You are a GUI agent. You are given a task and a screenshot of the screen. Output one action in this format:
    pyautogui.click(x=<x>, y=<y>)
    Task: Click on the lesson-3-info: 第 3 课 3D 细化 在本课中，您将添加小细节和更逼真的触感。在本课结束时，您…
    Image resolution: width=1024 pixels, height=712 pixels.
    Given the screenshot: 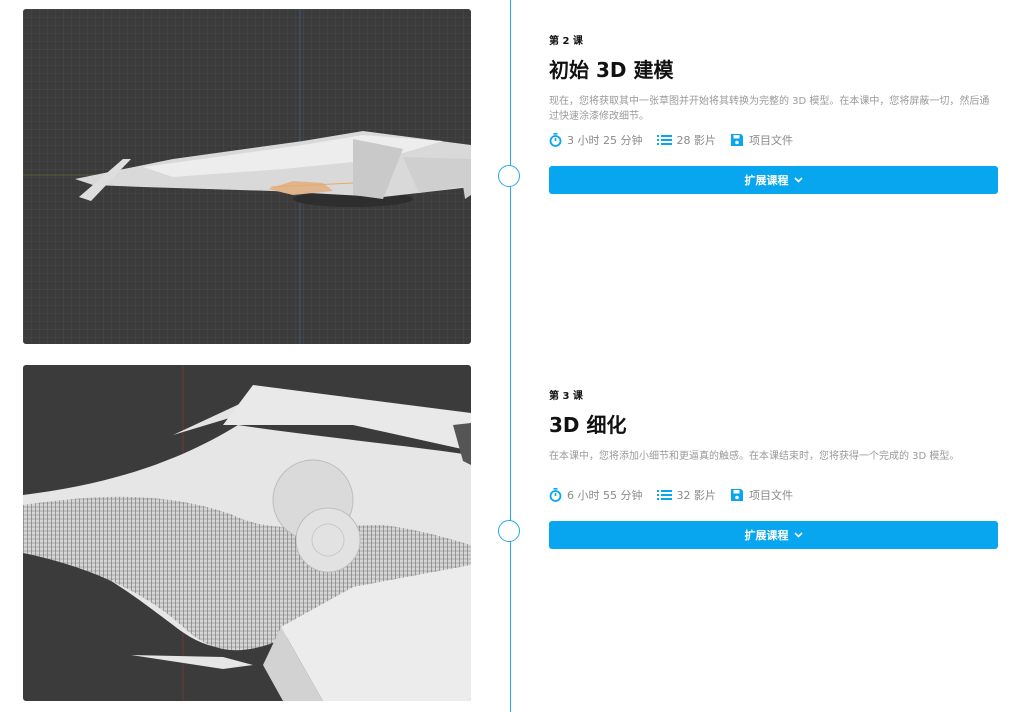 What is the action you would take?
    pyautogui.click(x=773, y=470)
    